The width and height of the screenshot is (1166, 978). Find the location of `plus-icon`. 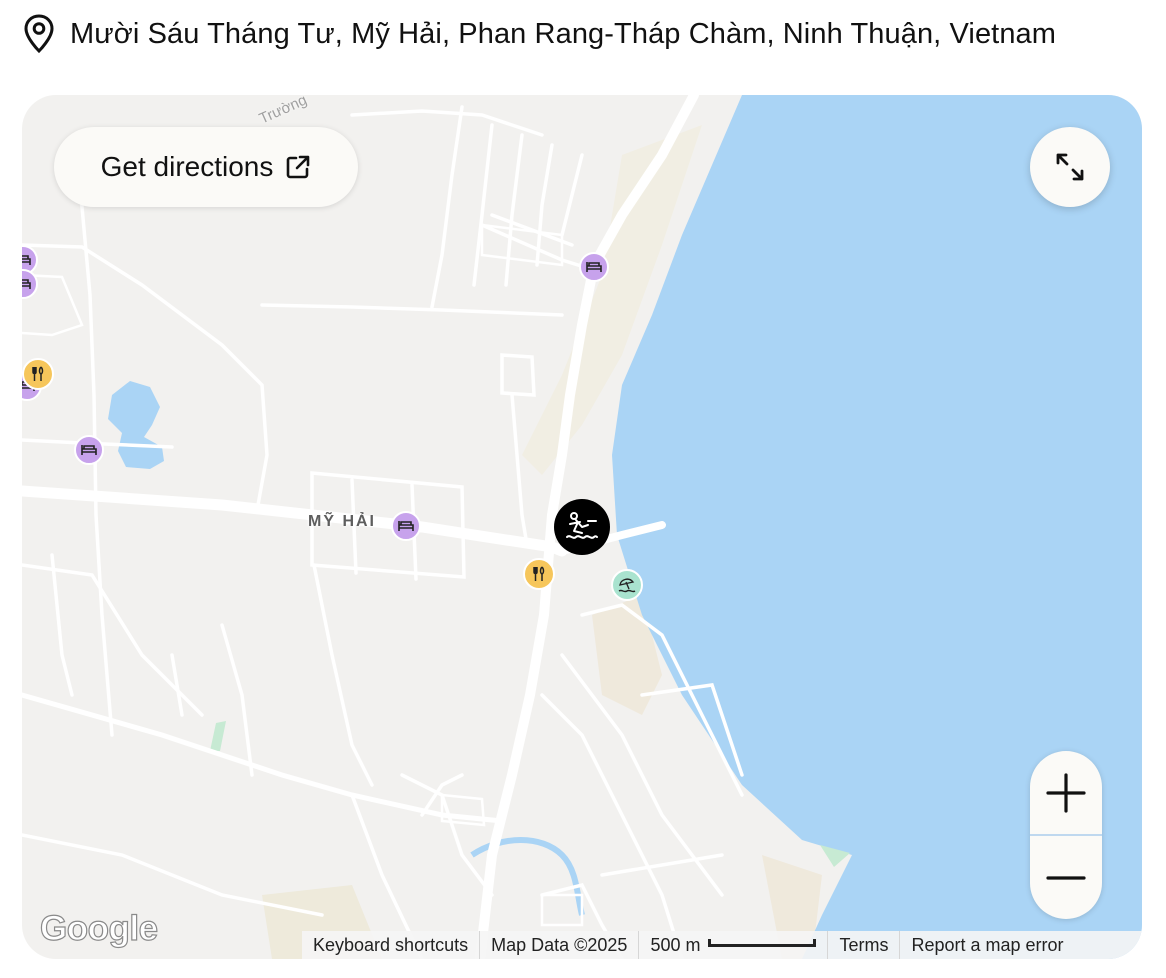

plus-icon is located at coordinates (1066, 792).